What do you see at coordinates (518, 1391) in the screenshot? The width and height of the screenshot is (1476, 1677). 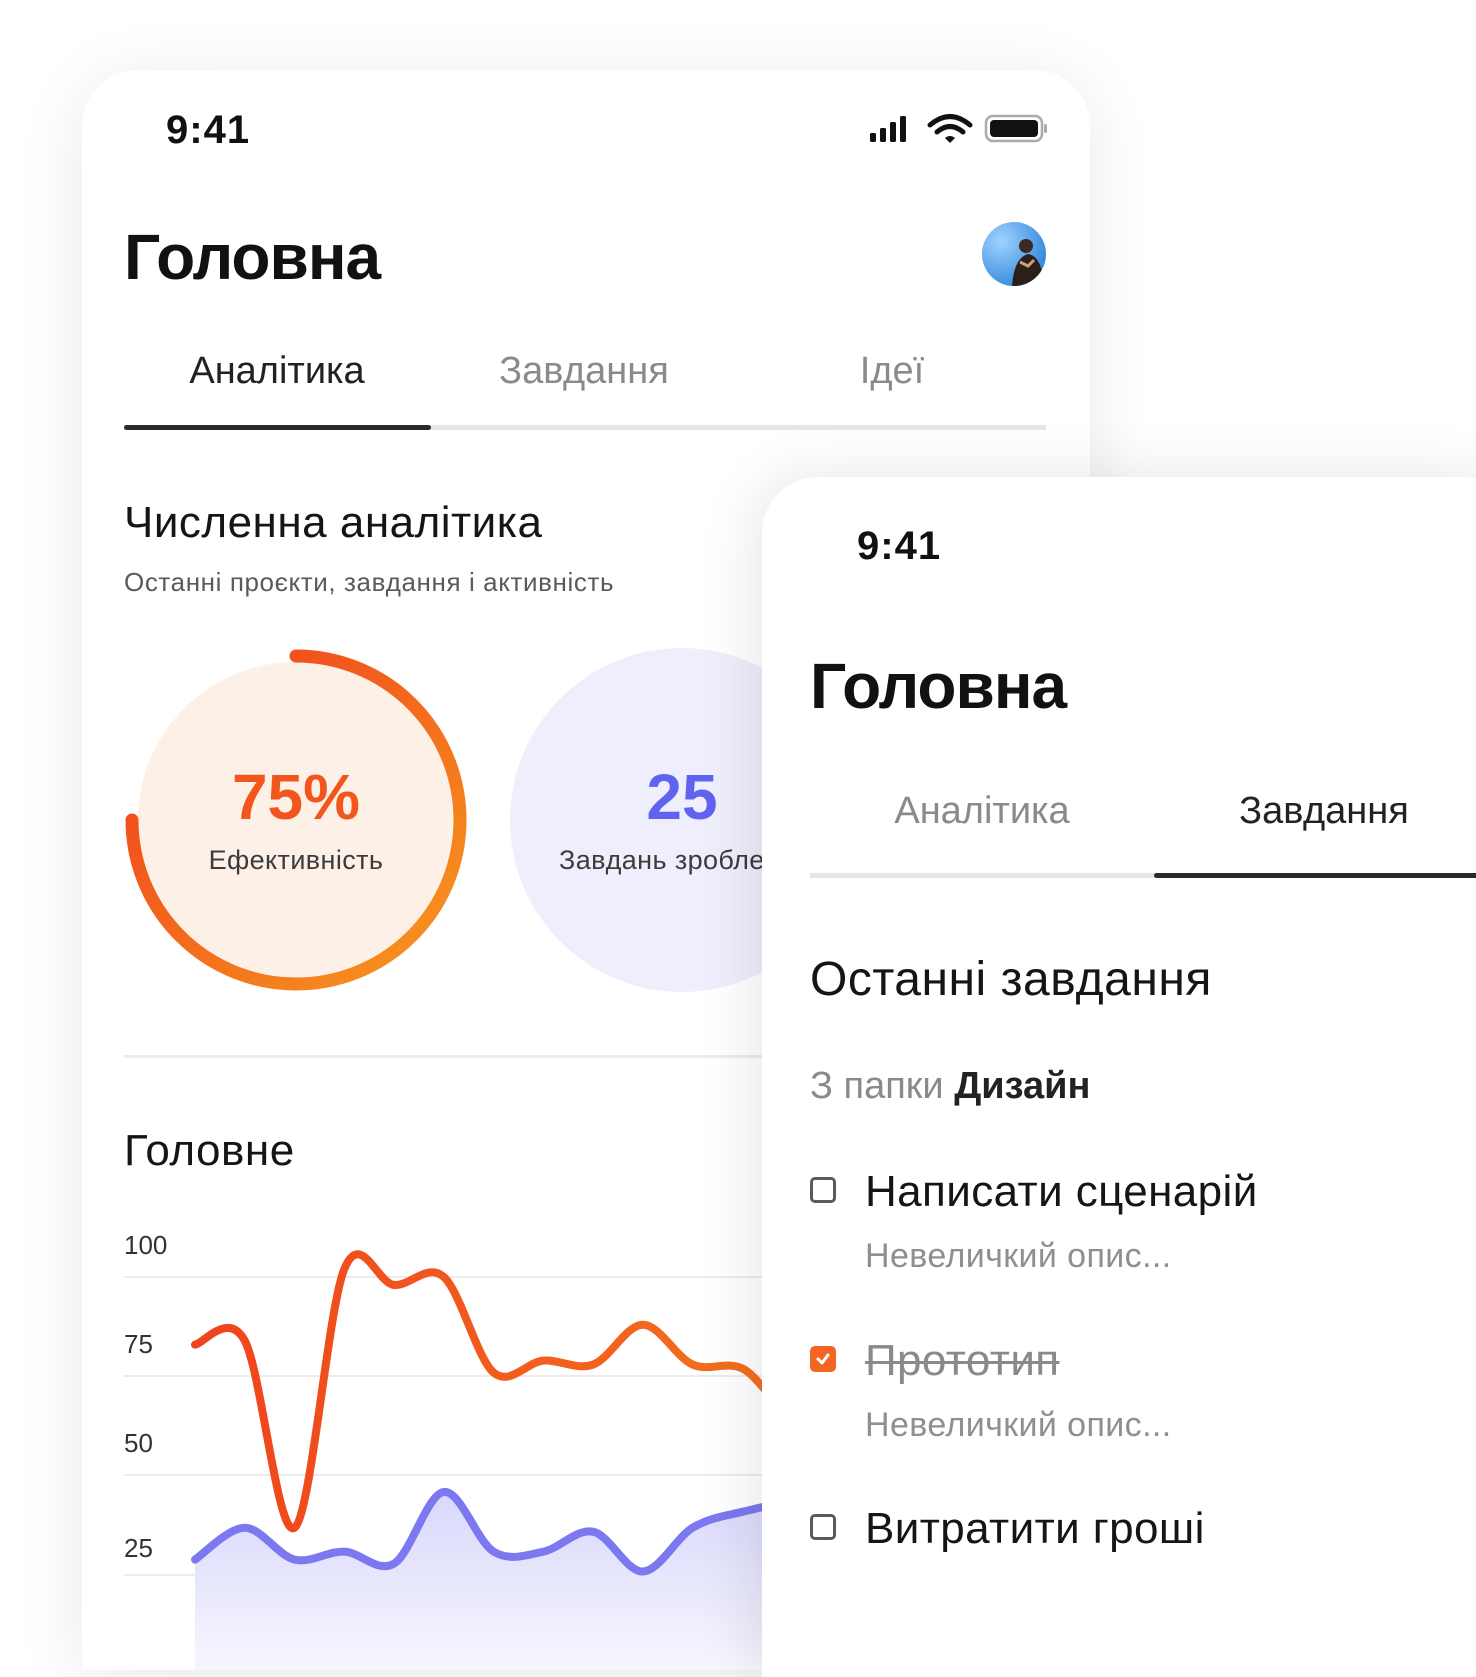 I see `series-line-orange` at bounding box center [518, 1391].